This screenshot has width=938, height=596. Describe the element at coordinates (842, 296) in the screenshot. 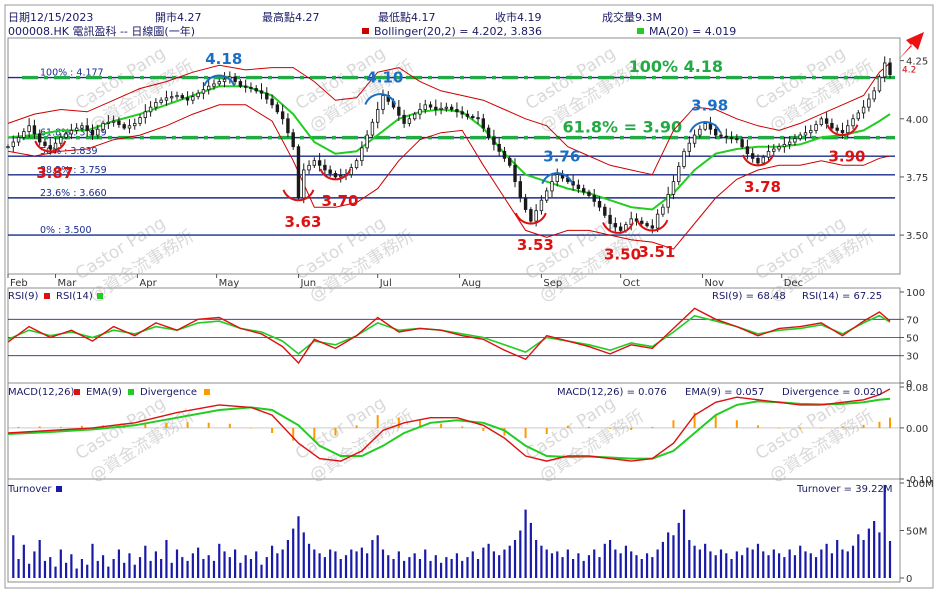

I see `rsi14-value-label: RSI(14) = 67.25` at that location.